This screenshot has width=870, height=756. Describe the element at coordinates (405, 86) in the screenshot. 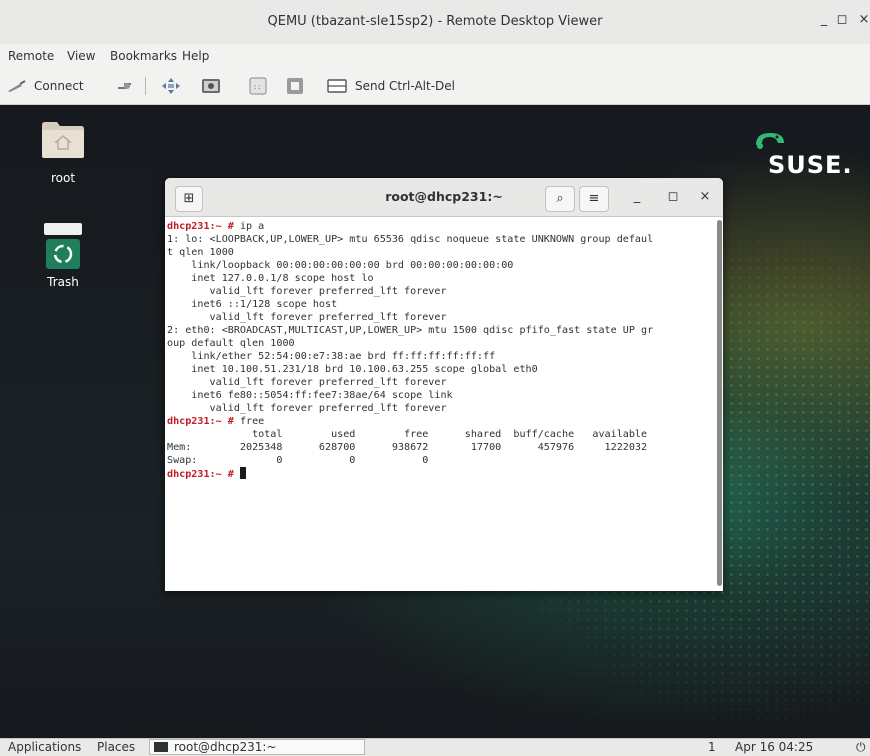

I see `send-ctrl-alt-del-label: Send Ctrl-Alt-Del` at that location.